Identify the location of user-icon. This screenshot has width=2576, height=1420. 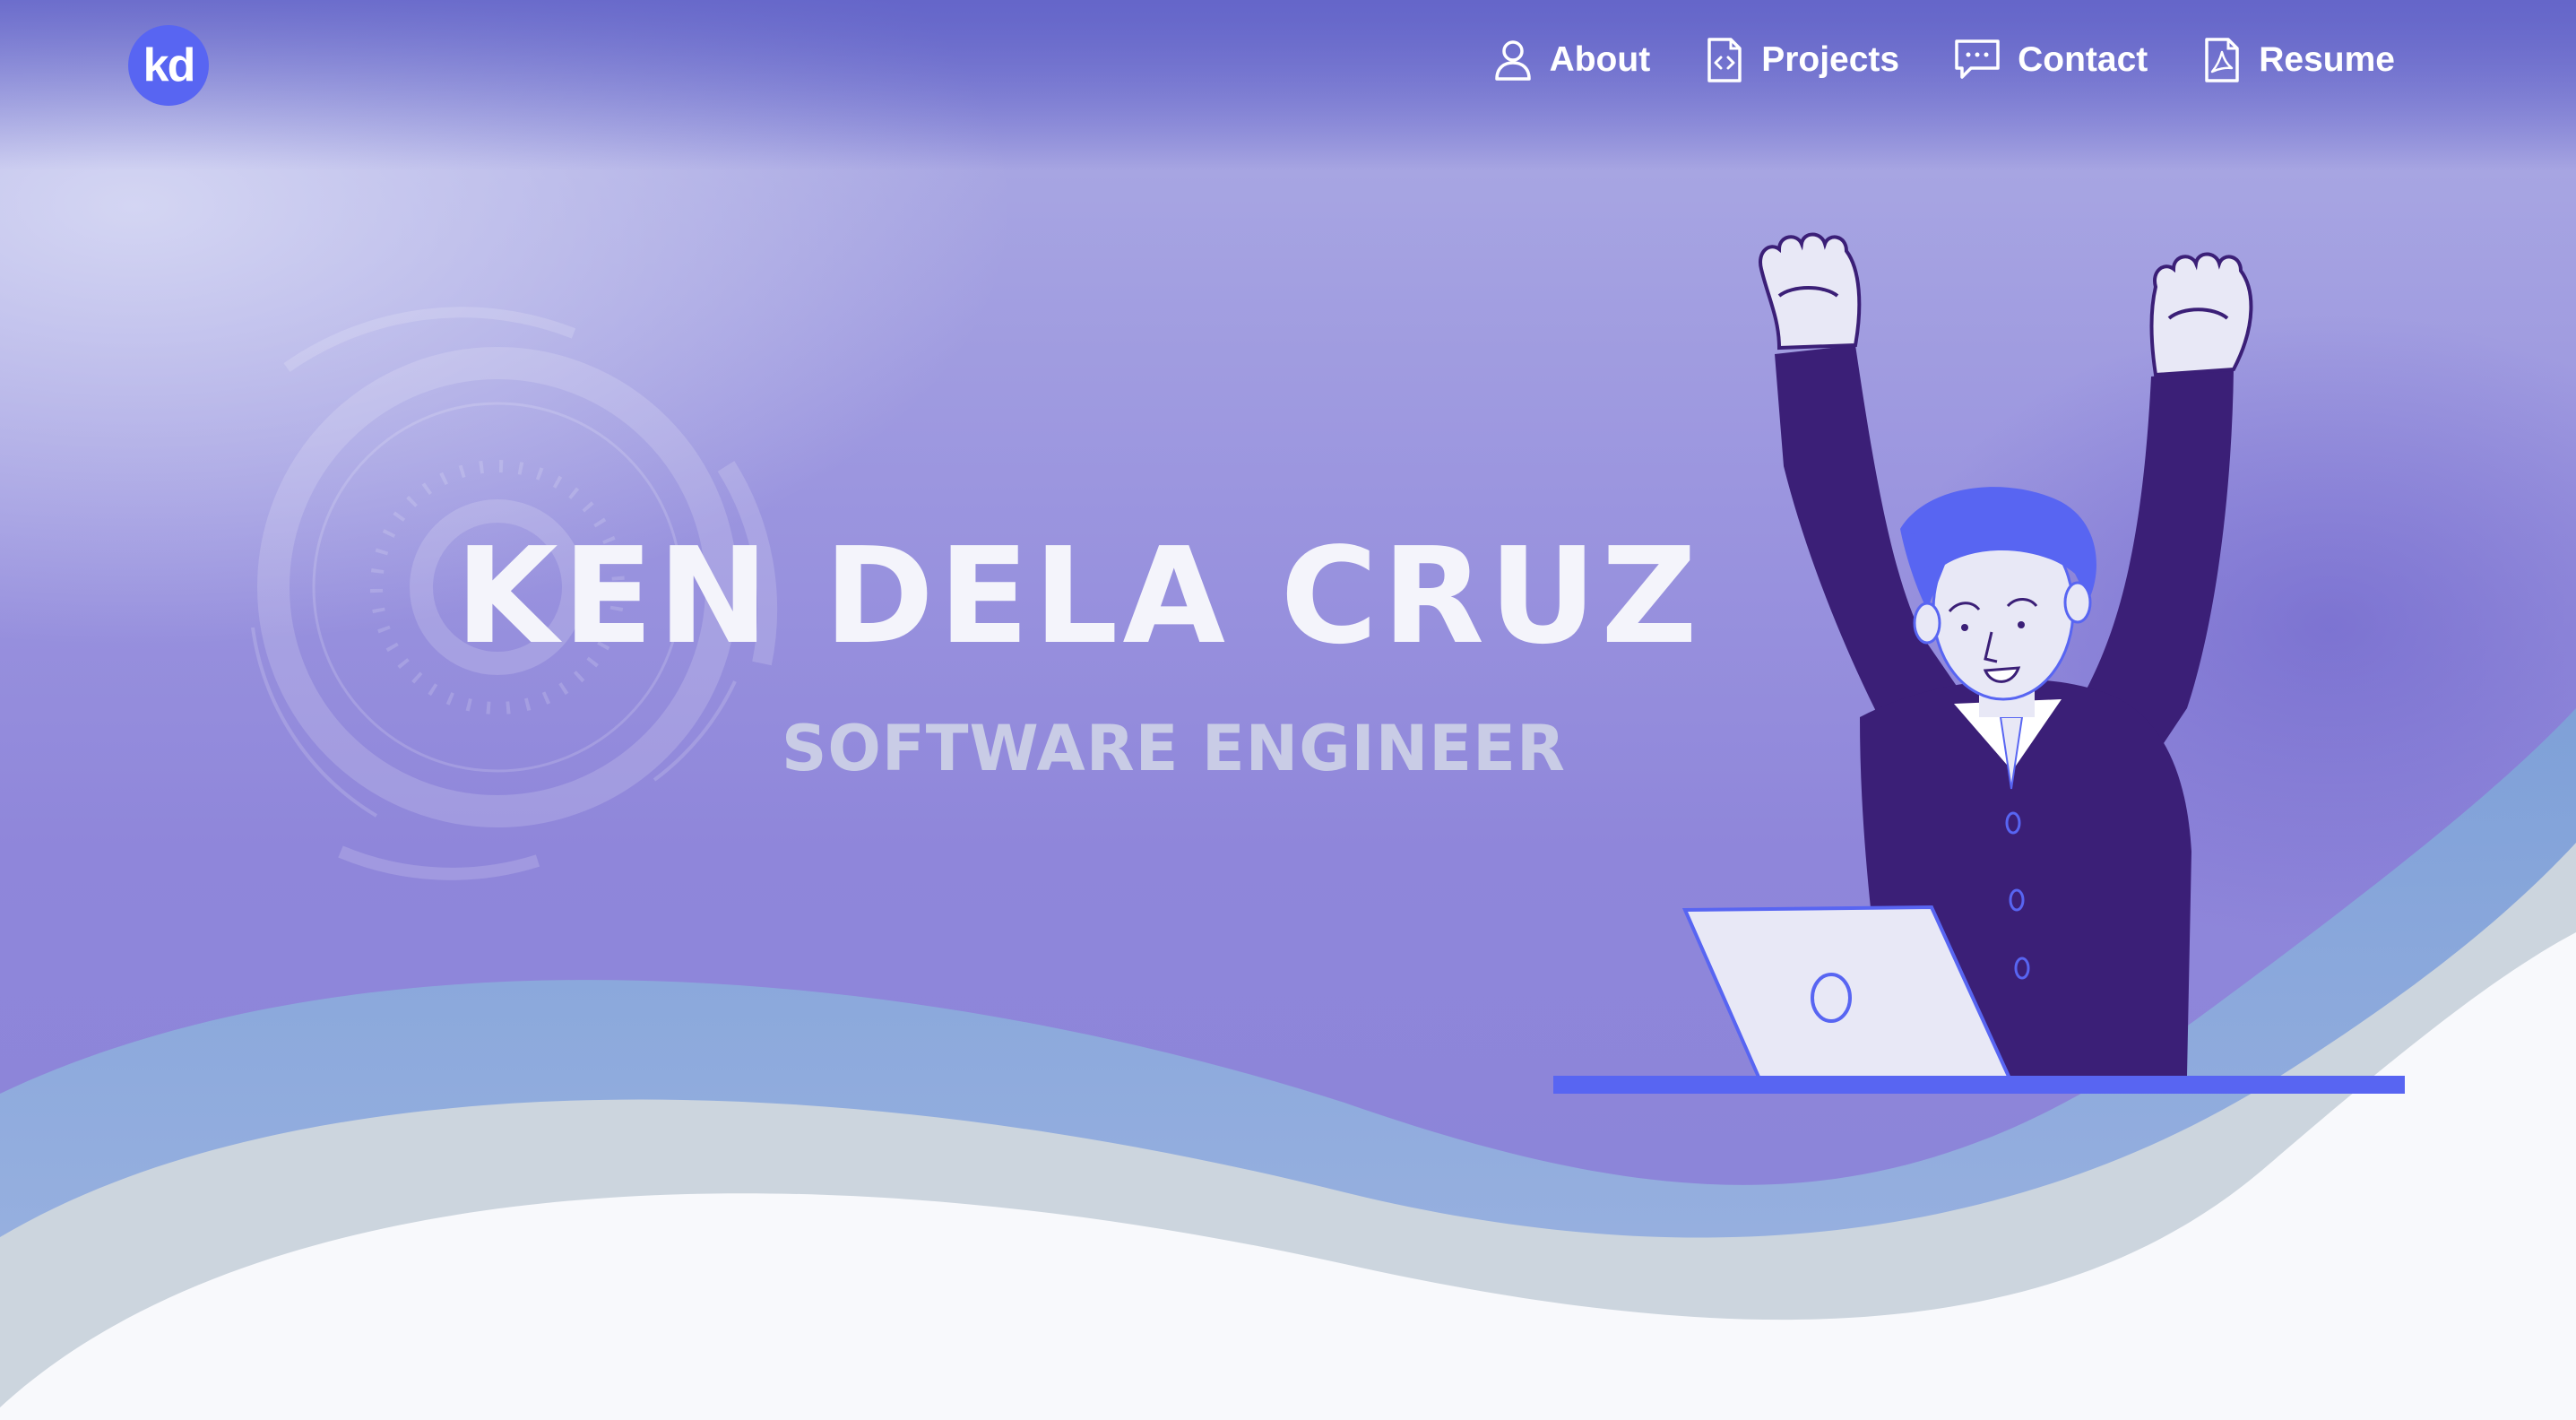
(1512, 61).